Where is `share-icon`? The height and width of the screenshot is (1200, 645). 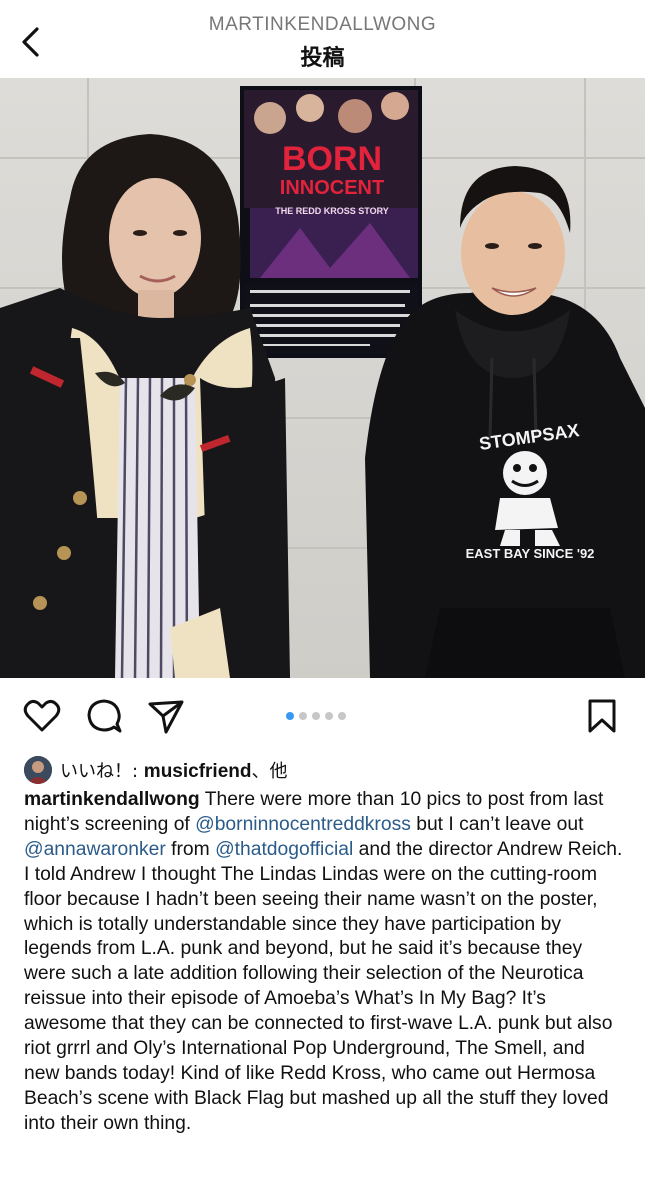
share-icon is located at coordinates (166, 716).